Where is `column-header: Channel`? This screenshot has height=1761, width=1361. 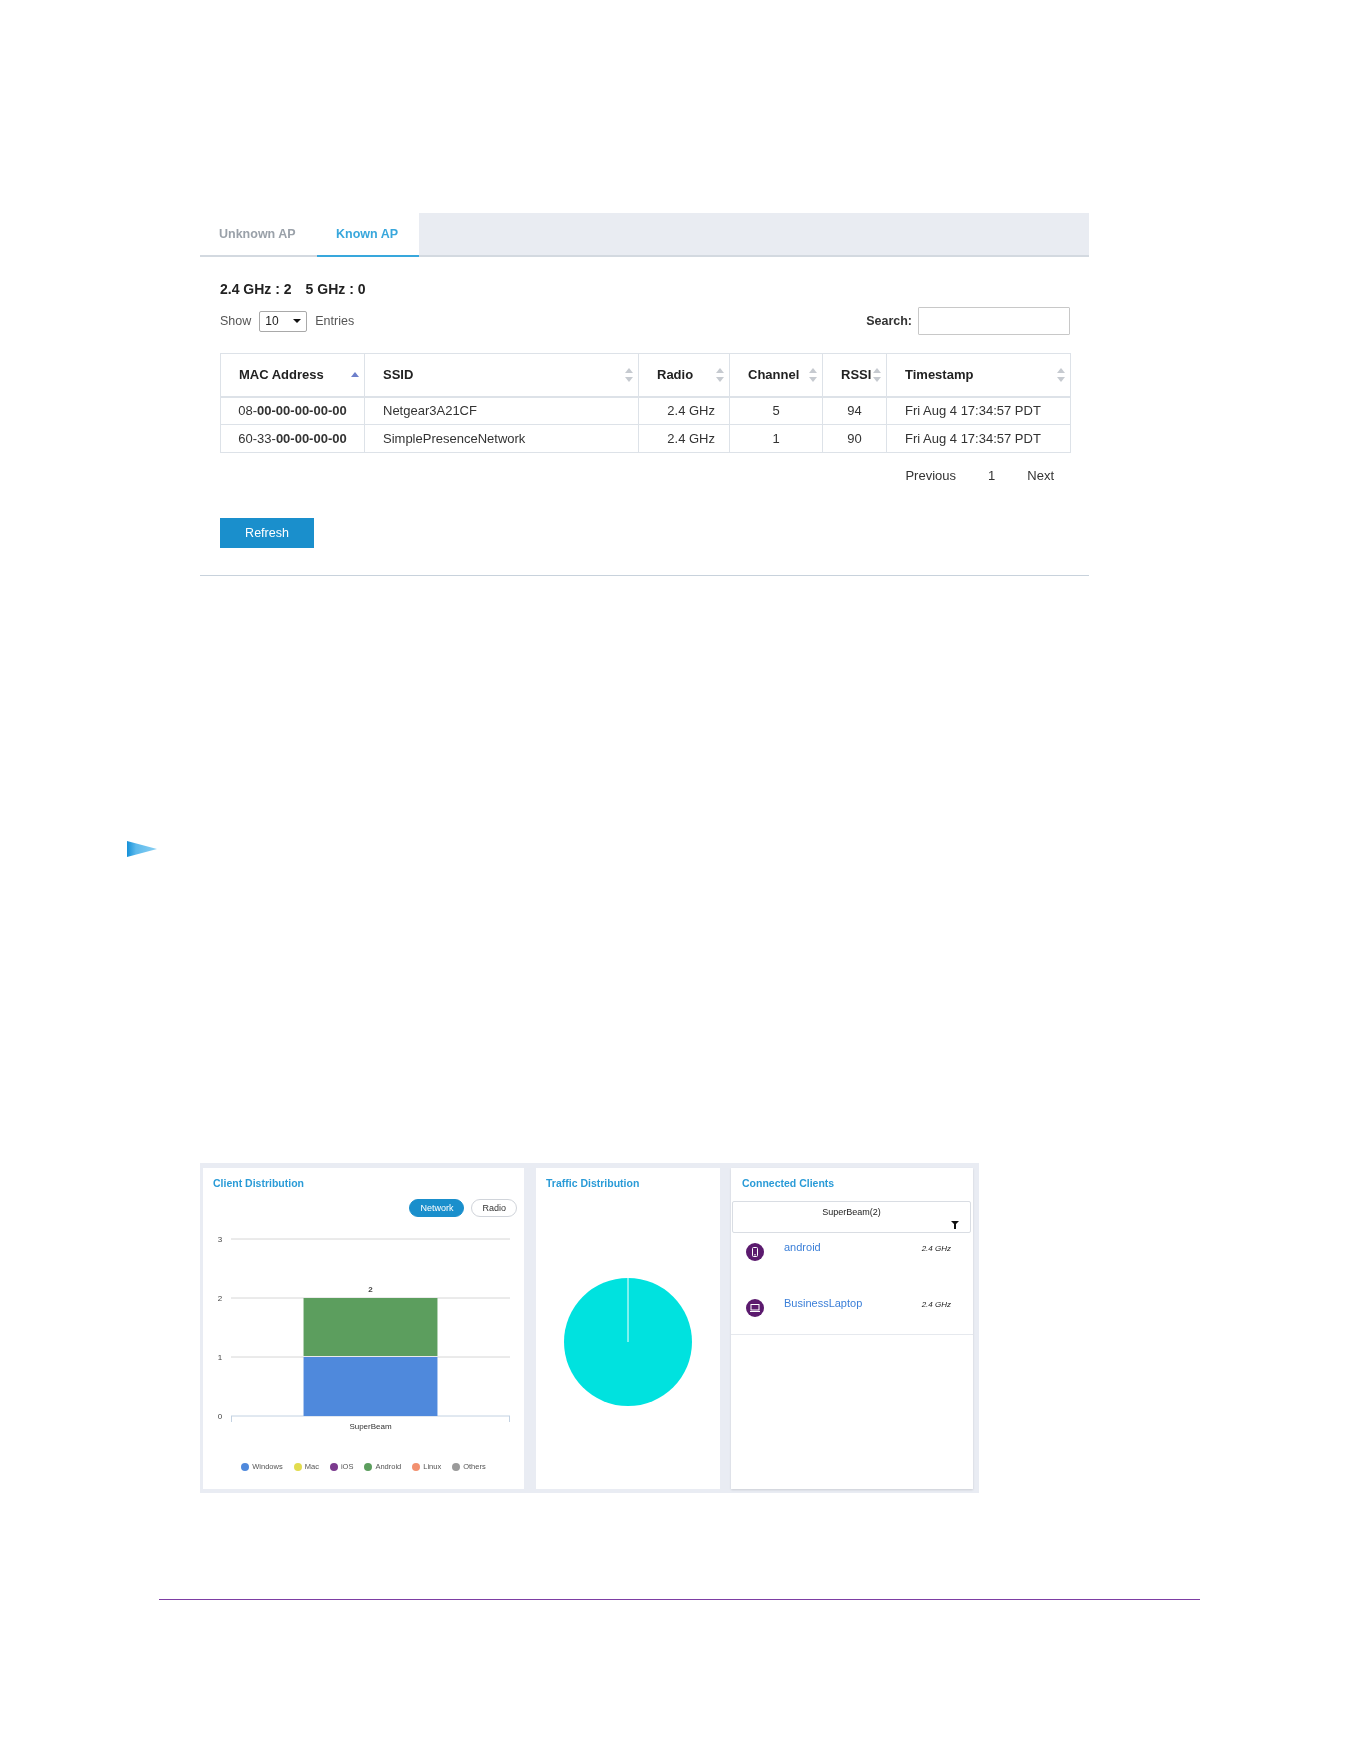
column-header: Channel is located at coordinates (776, 375).